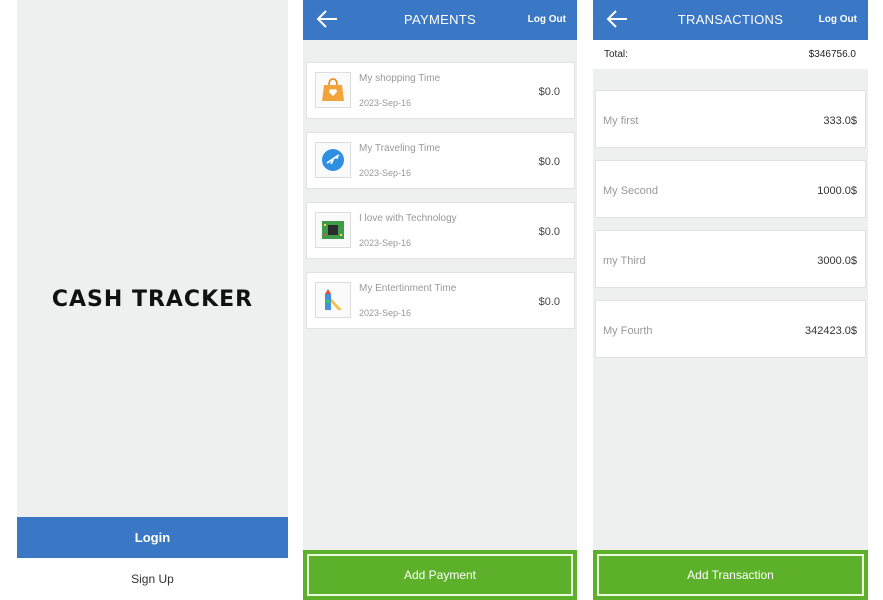 This screenshot has width=883, height=600. I want to click on transaction-item: my Third 3000.0$, so click(730, 259).